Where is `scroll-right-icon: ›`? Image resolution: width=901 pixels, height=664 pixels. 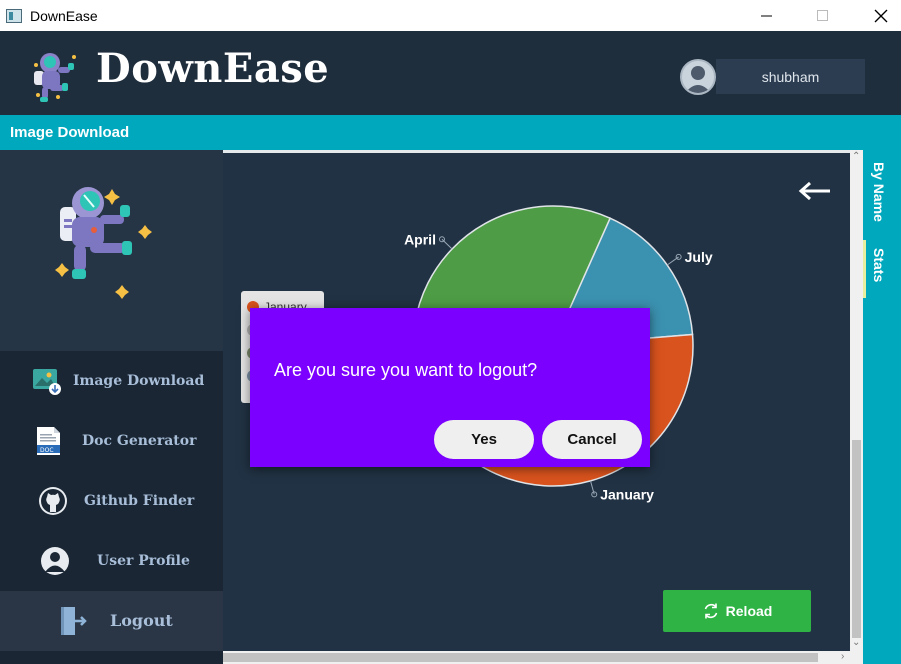
scroll-right-icon: › is located at coordinates (842, 657).